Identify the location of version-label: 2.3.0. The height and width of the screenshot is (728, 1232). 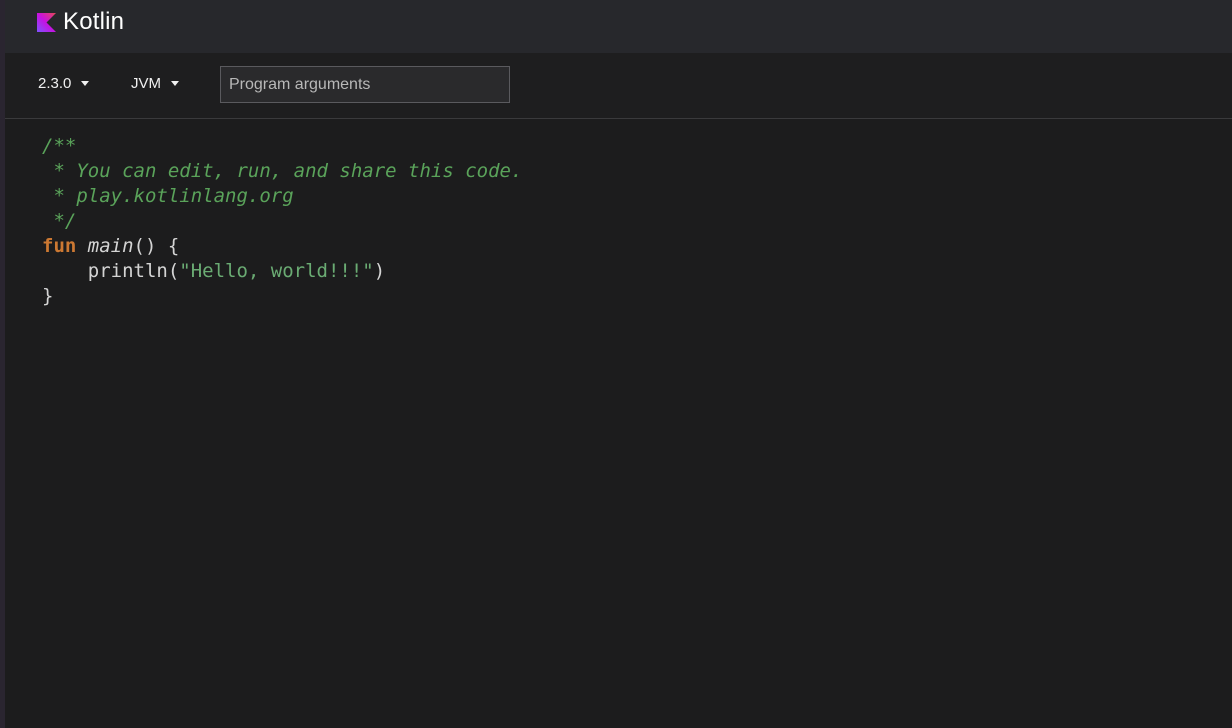
(55, 83).